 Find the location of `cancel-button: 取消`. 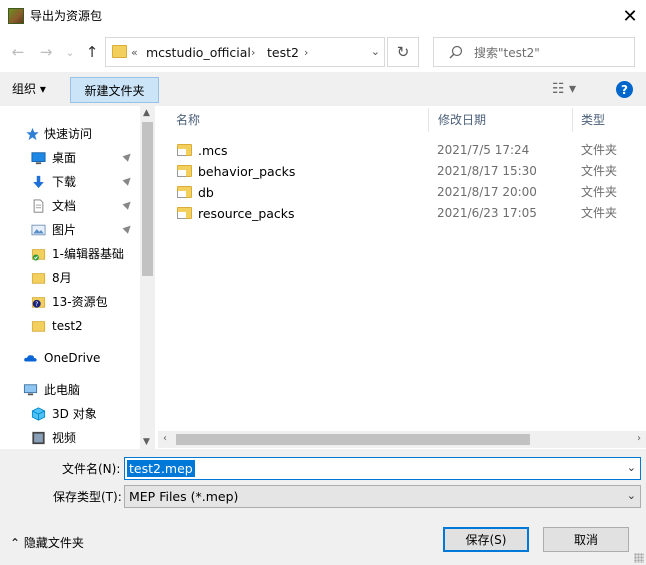

cancel-button: 取消 is located at coordinates (586, 539).